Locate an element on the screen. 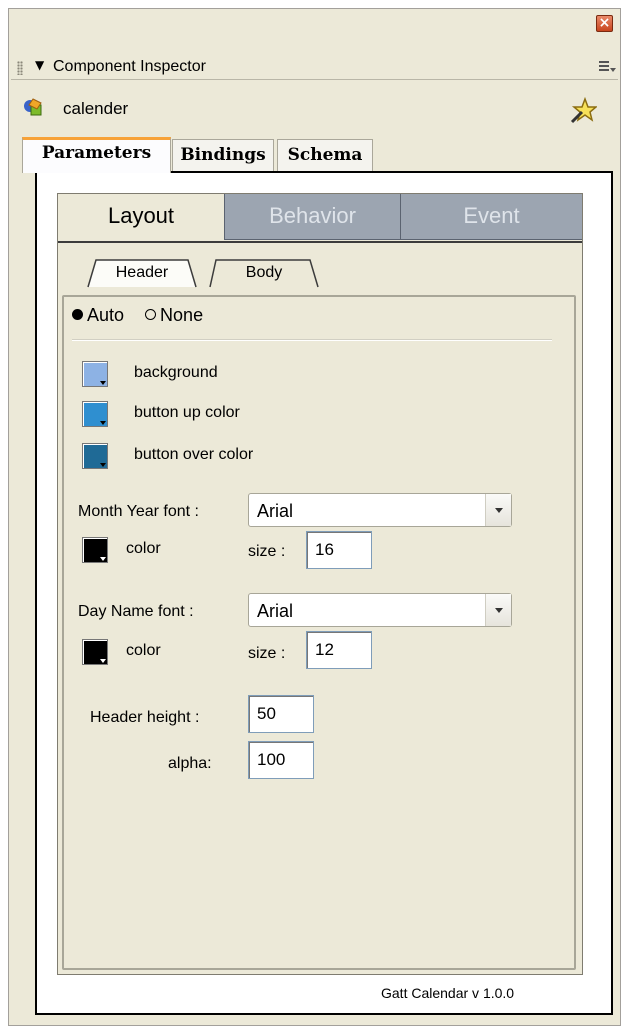  component-icon is located at coordinates (33, 107).